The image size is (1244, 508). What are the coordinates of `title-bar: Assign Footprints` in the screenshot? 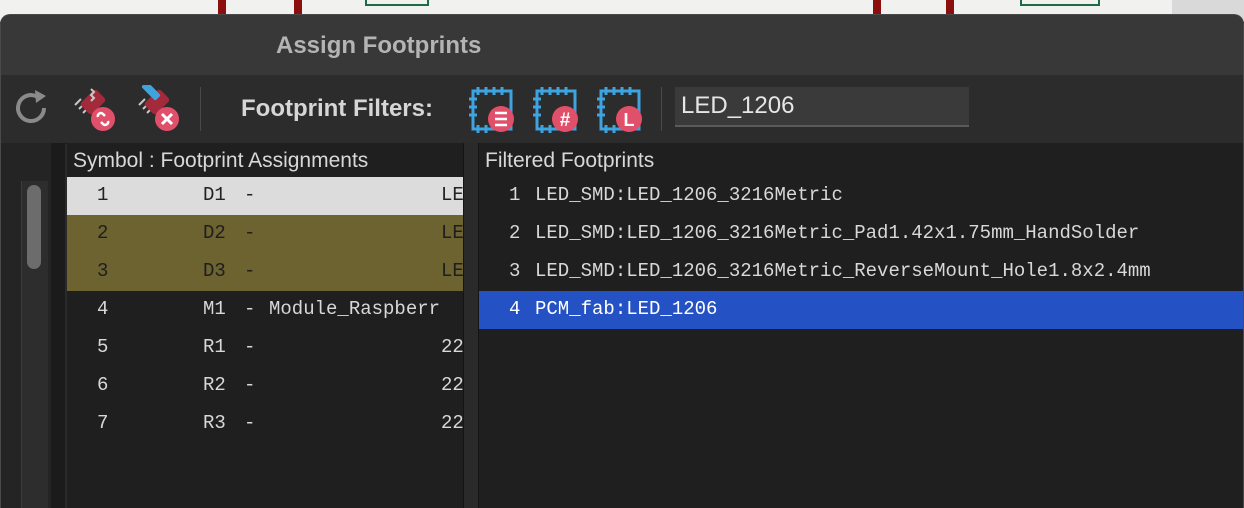 It's located at (622, 45).